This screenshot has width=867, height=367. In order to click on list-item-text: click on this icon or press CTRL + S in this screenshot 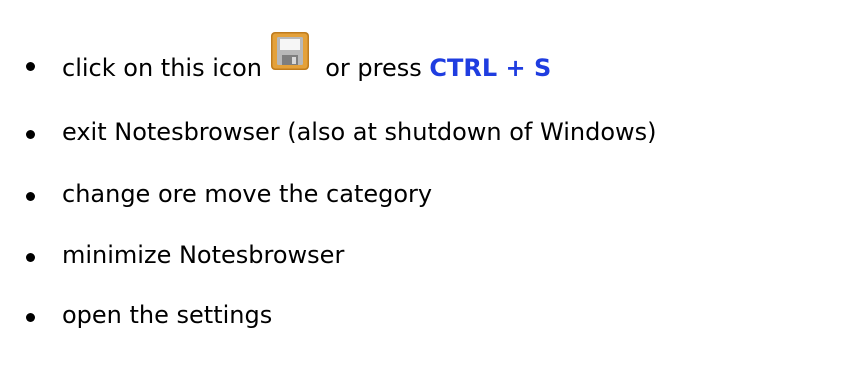, I will do `click(307, 60)`.